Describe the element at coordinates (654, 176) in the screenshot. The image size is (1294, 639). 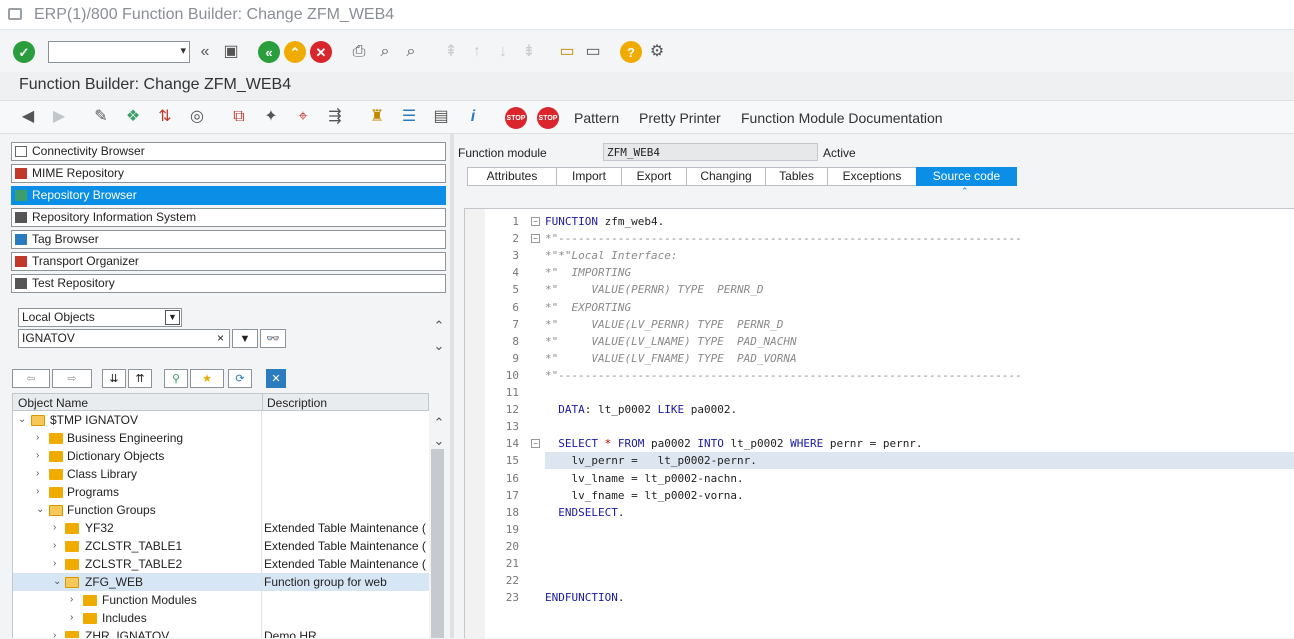
I see `tab-export: Export` at that location.